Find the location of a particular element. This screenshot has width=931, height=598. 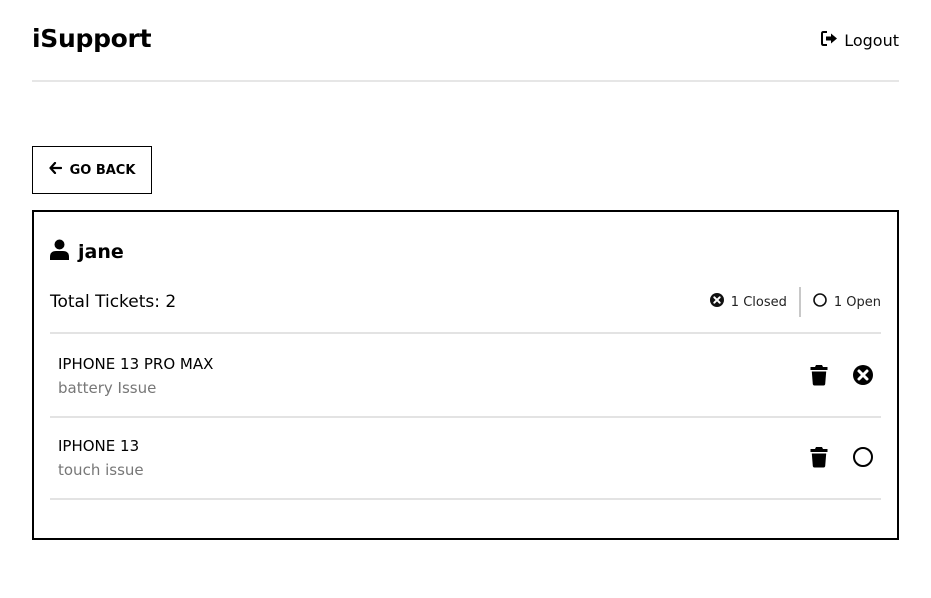

ticket-title: IPHONE 13 is located at coordinates (99, 446).